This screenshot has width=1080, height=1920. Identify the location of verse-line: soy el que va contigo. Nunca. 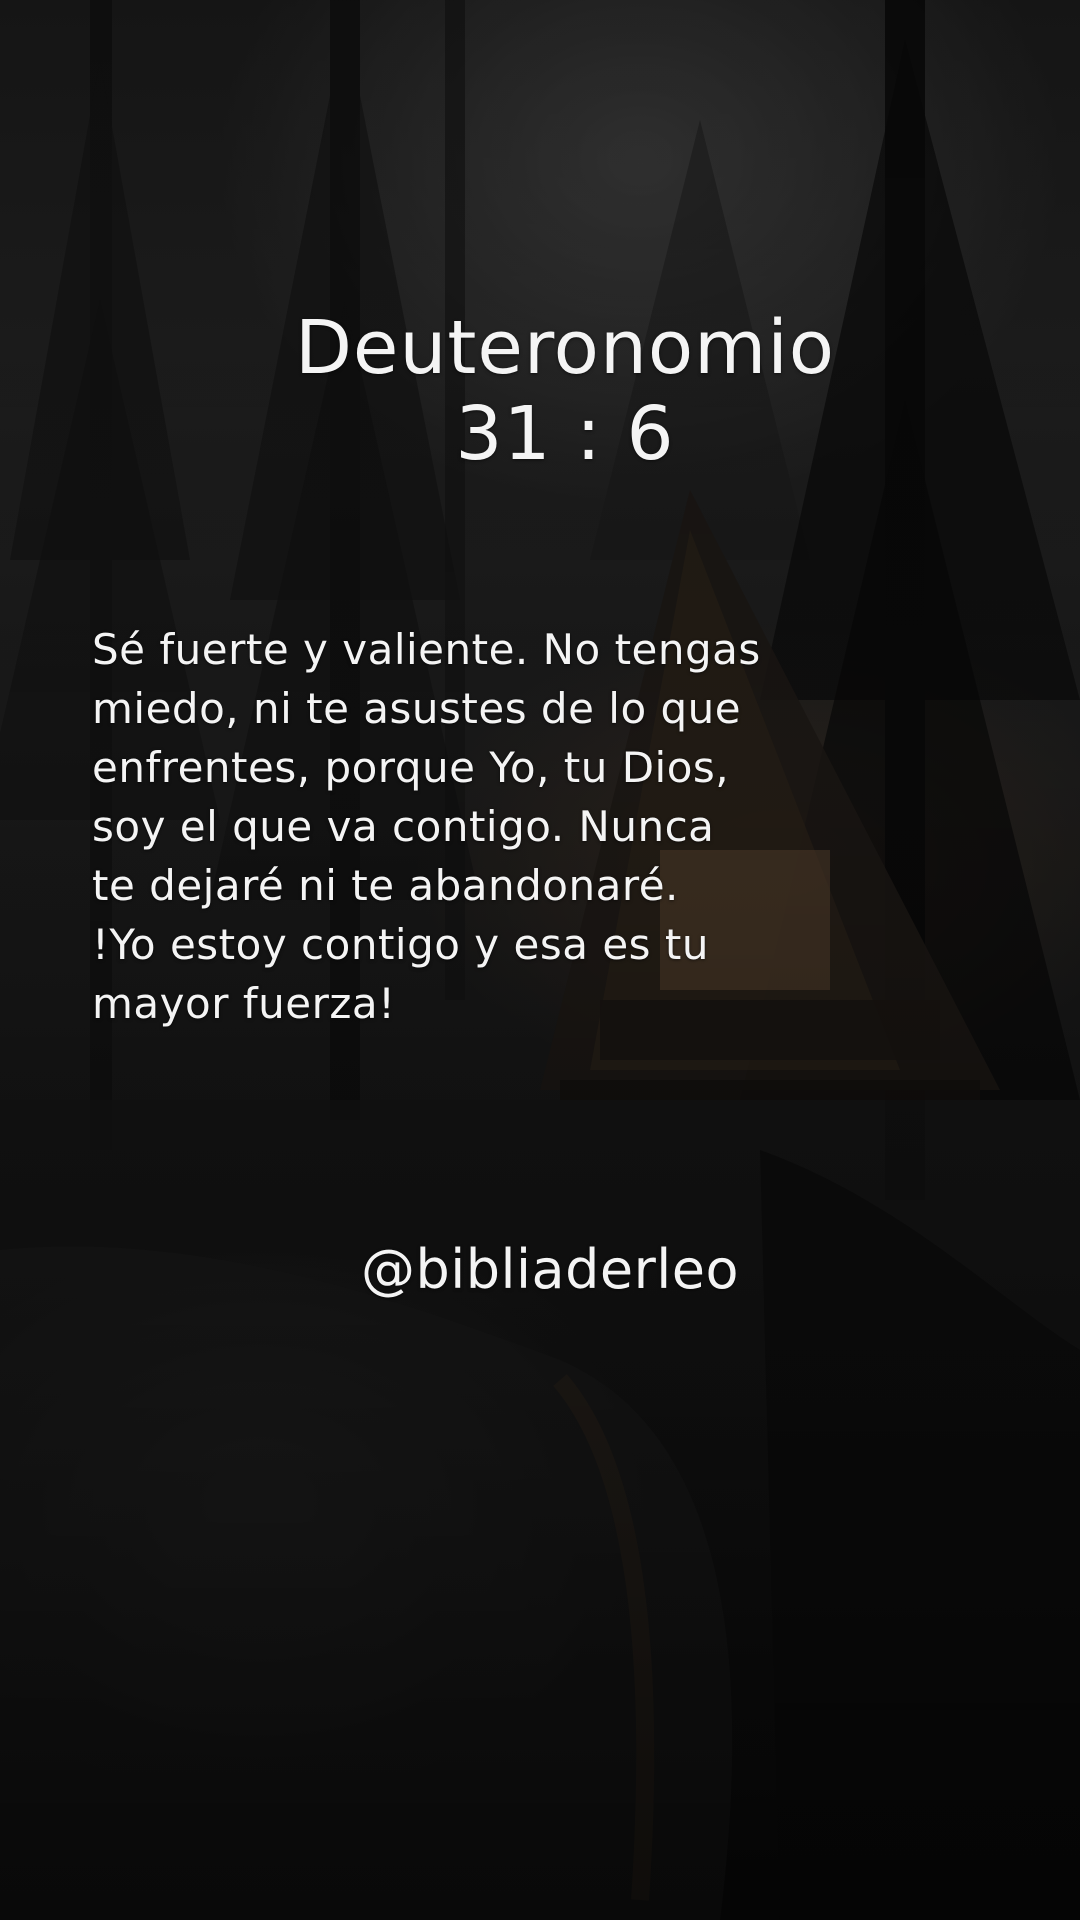
(403, 826).